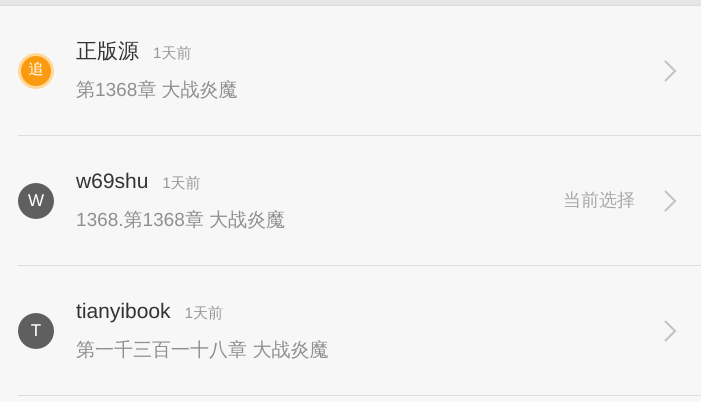 Image resolution: width=701 pixels, height=402 pixels. I want to click on source-name: 正版源, so click(107, 51).